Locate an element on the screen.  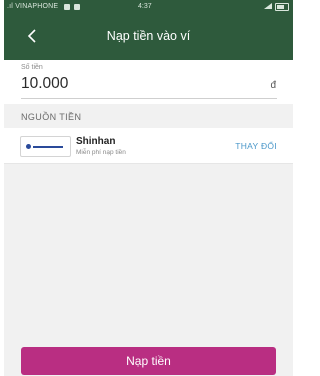
amount-card: Số tiền đ is located at coordinates (148, 82).